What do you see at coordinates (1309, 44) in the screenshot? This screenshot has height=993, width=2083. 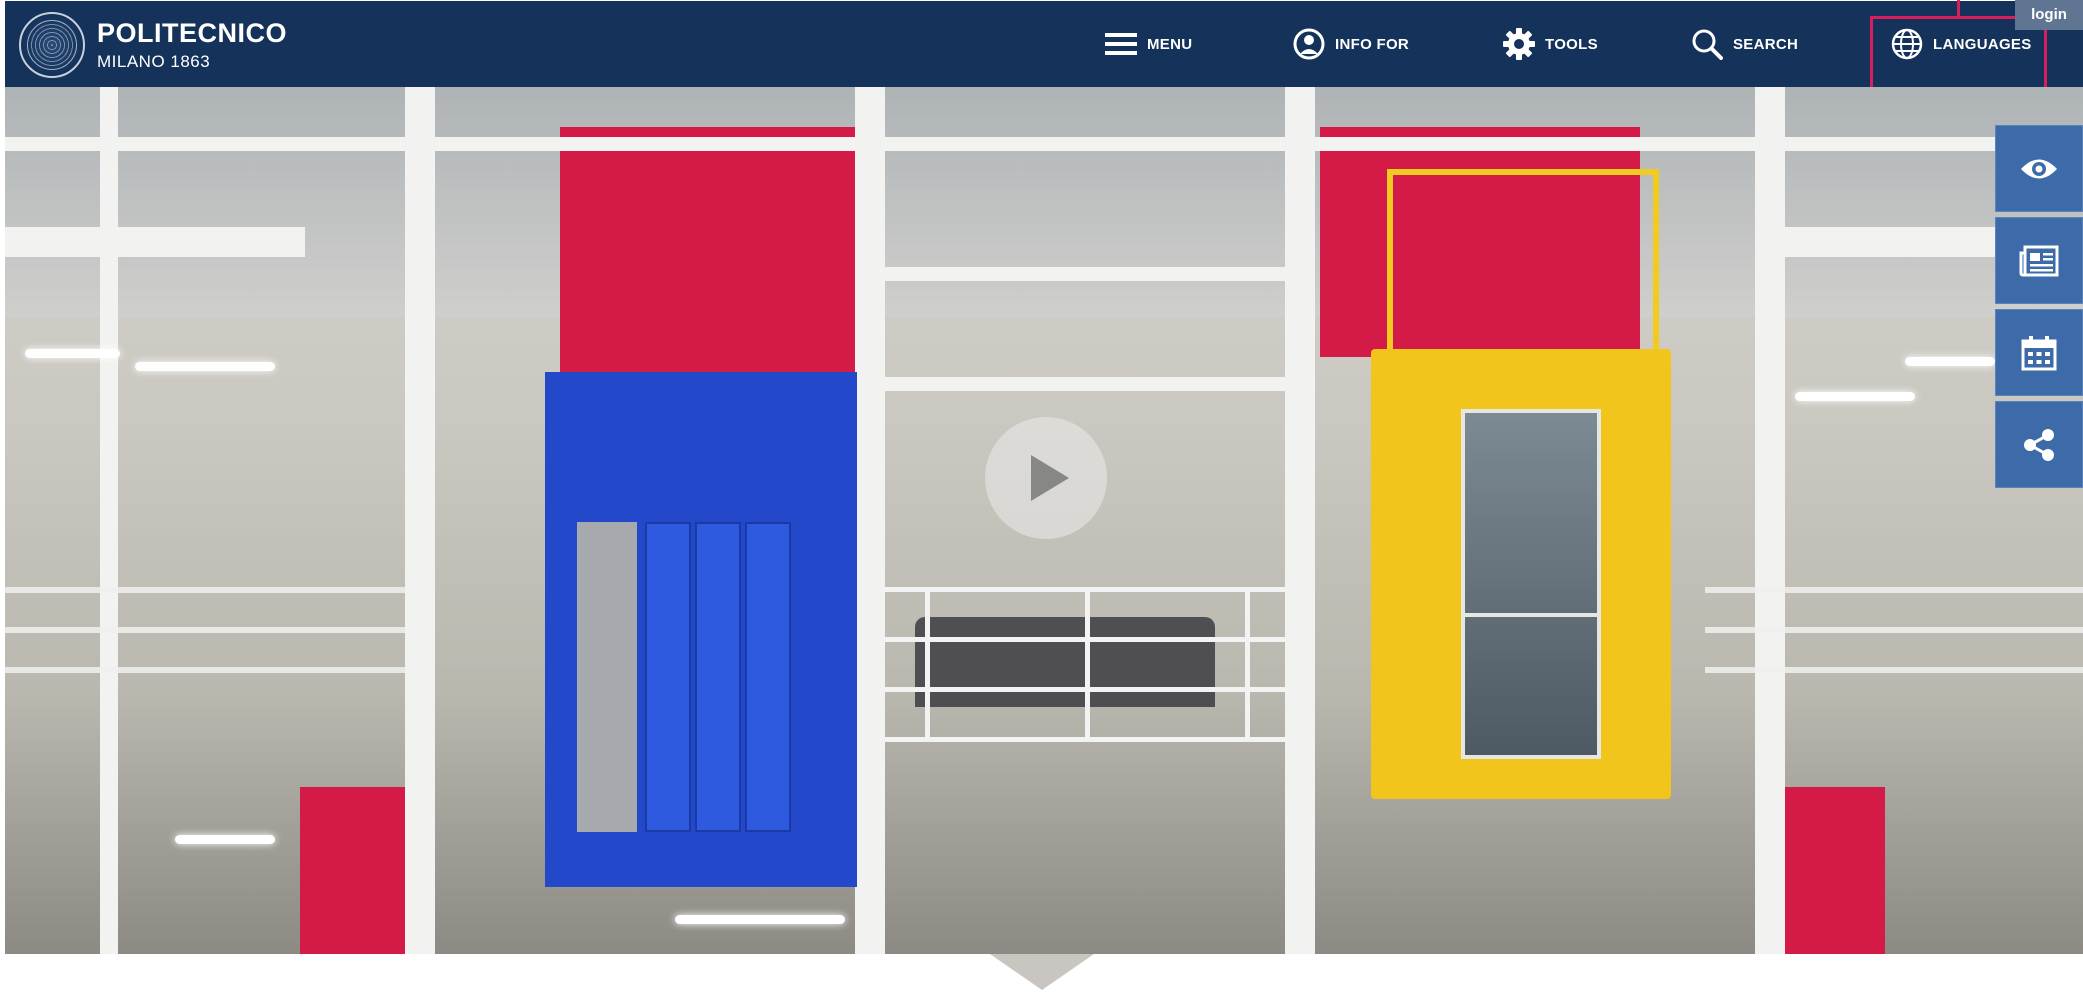 I see `user-circle-icon` at bounding box center [1309, 44].